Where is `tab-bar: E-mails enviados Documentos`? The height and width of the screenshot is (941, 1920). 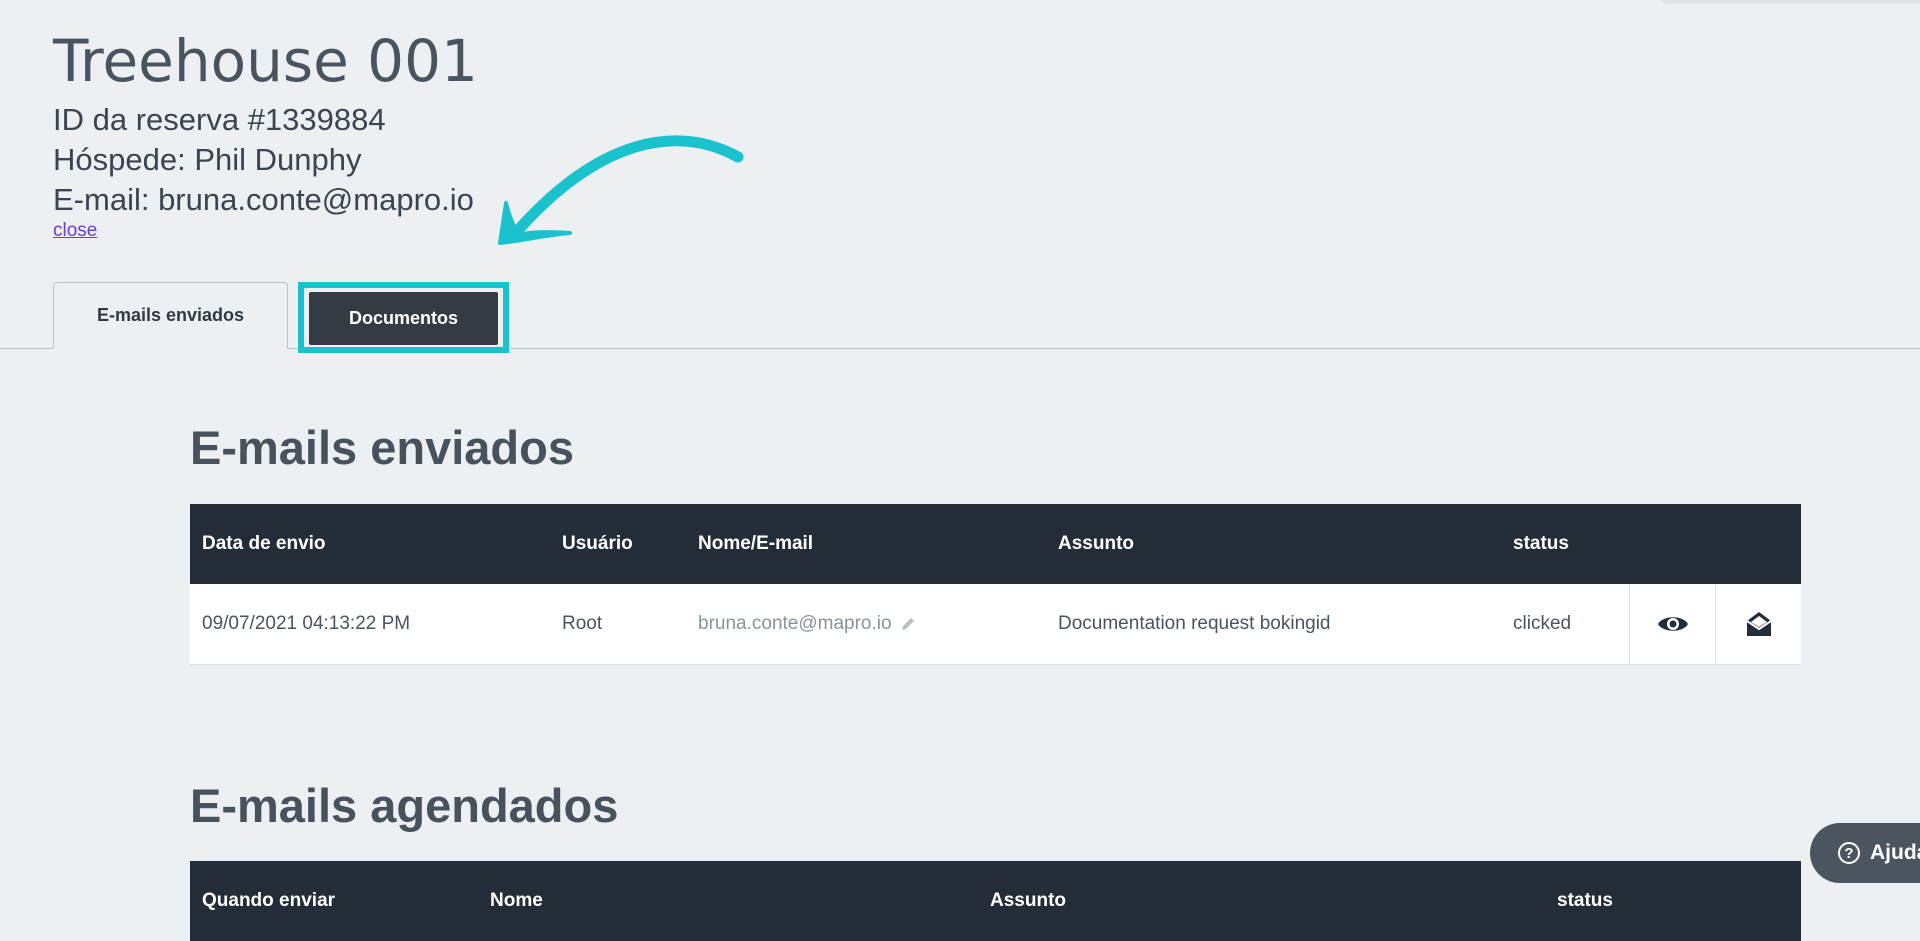
tab-bar: E-mails enviados Documentos is located at coordinates (960, 317).